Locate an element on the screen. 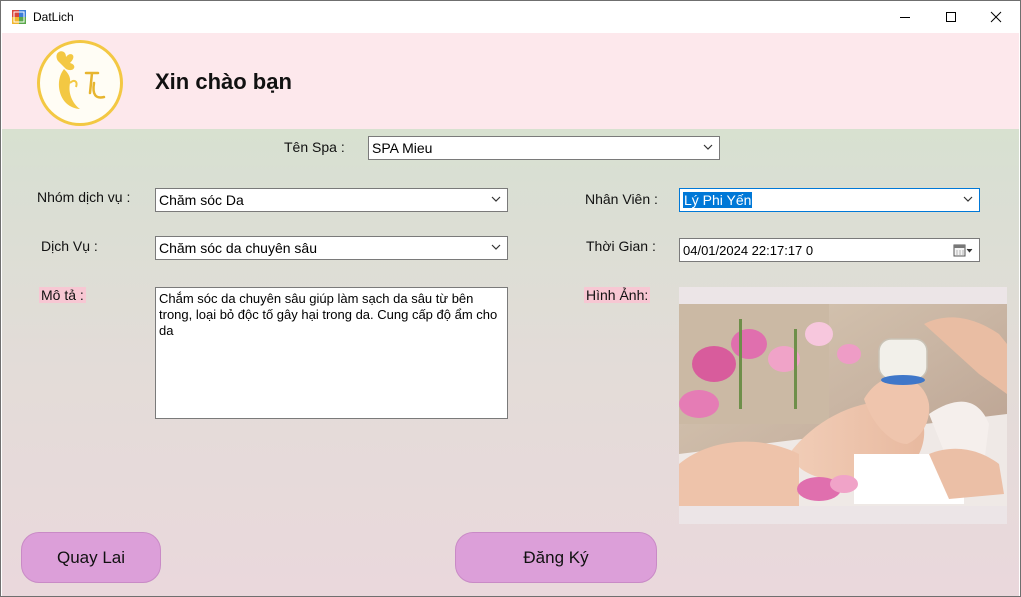 The width and height of the screenshot is (1021, 597). datetime-picker: 04/01/2024 22:17:17 0 is located at coordinates (829, 250).